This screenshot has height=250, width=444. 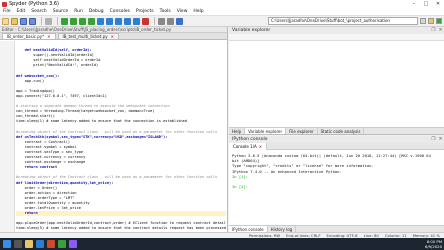 I want to click on menu-help: Help, so click(x=198, y=11).